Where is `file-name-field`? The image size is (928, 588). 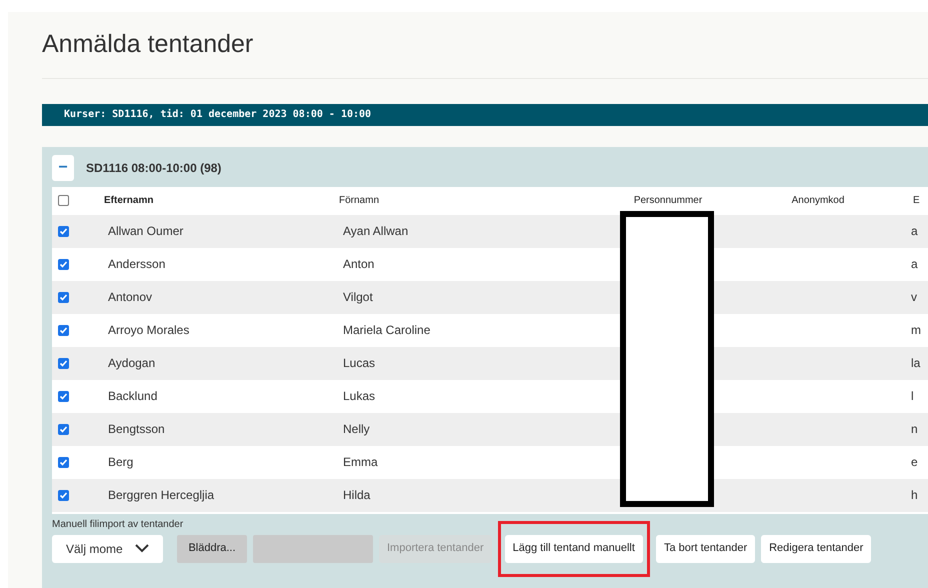 file-name-field is located at coordinates (313, 548).